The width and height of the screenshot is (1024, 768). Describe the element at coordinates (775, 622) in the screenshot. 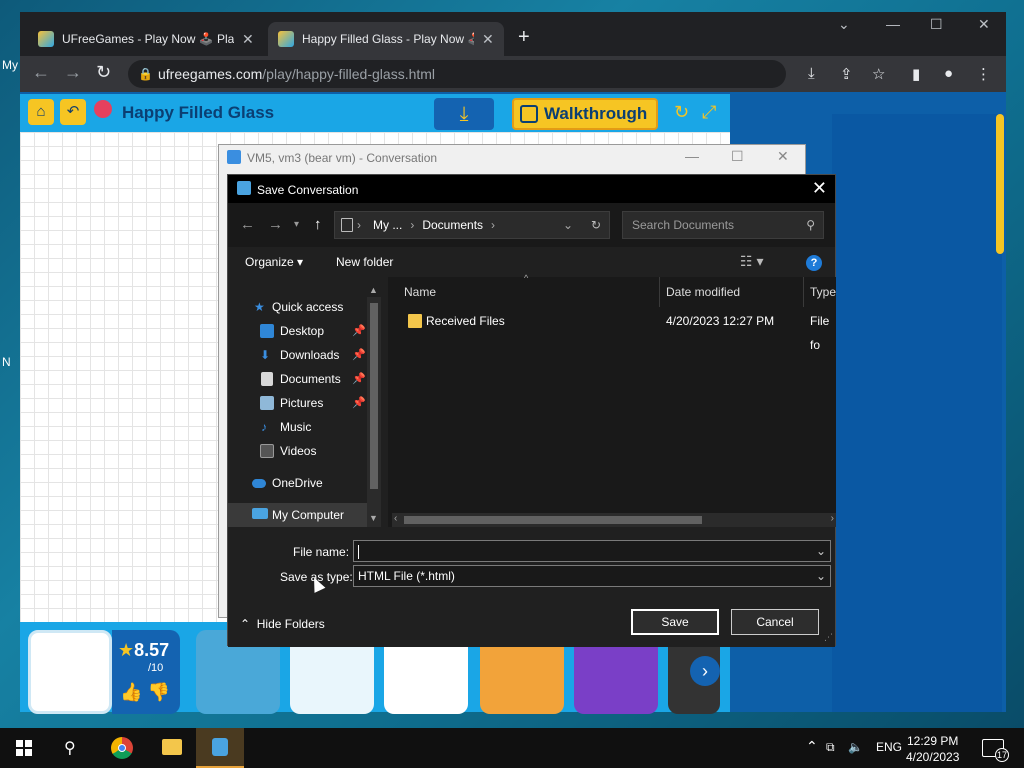

I see `cancel-button: Cancel` at that location.